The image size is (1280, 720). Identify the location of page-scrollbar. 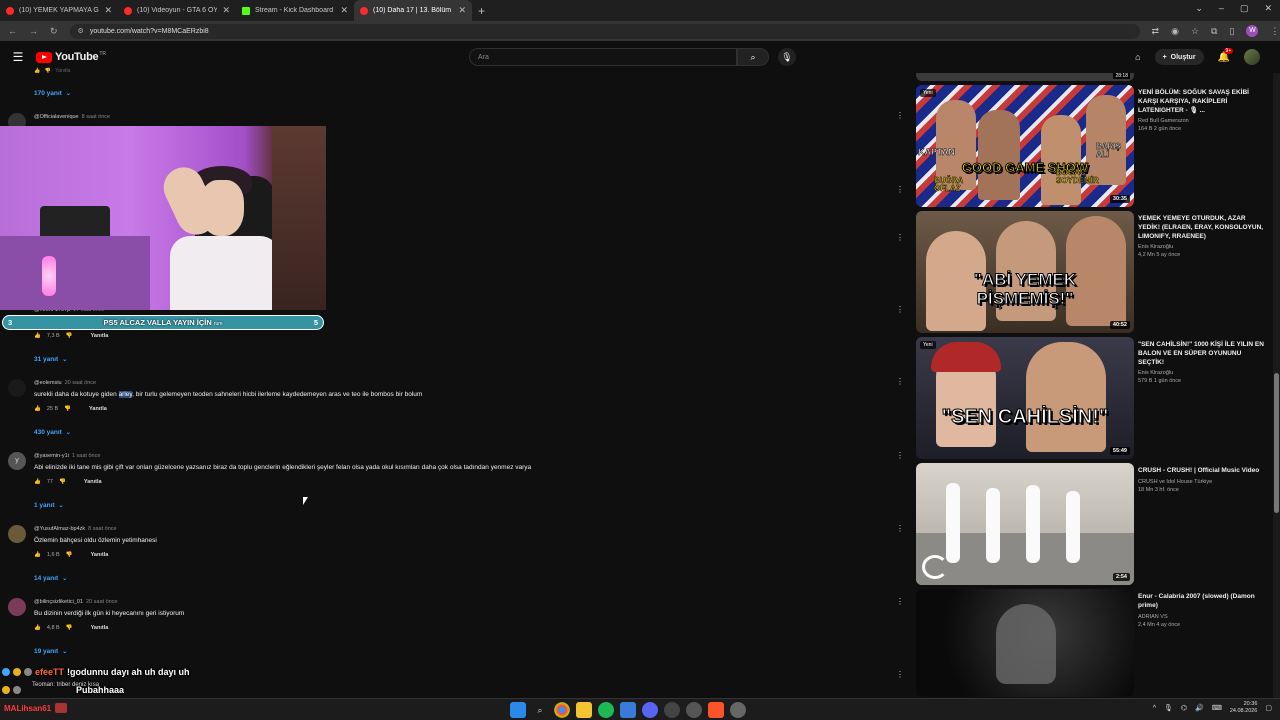
(1276, 385).